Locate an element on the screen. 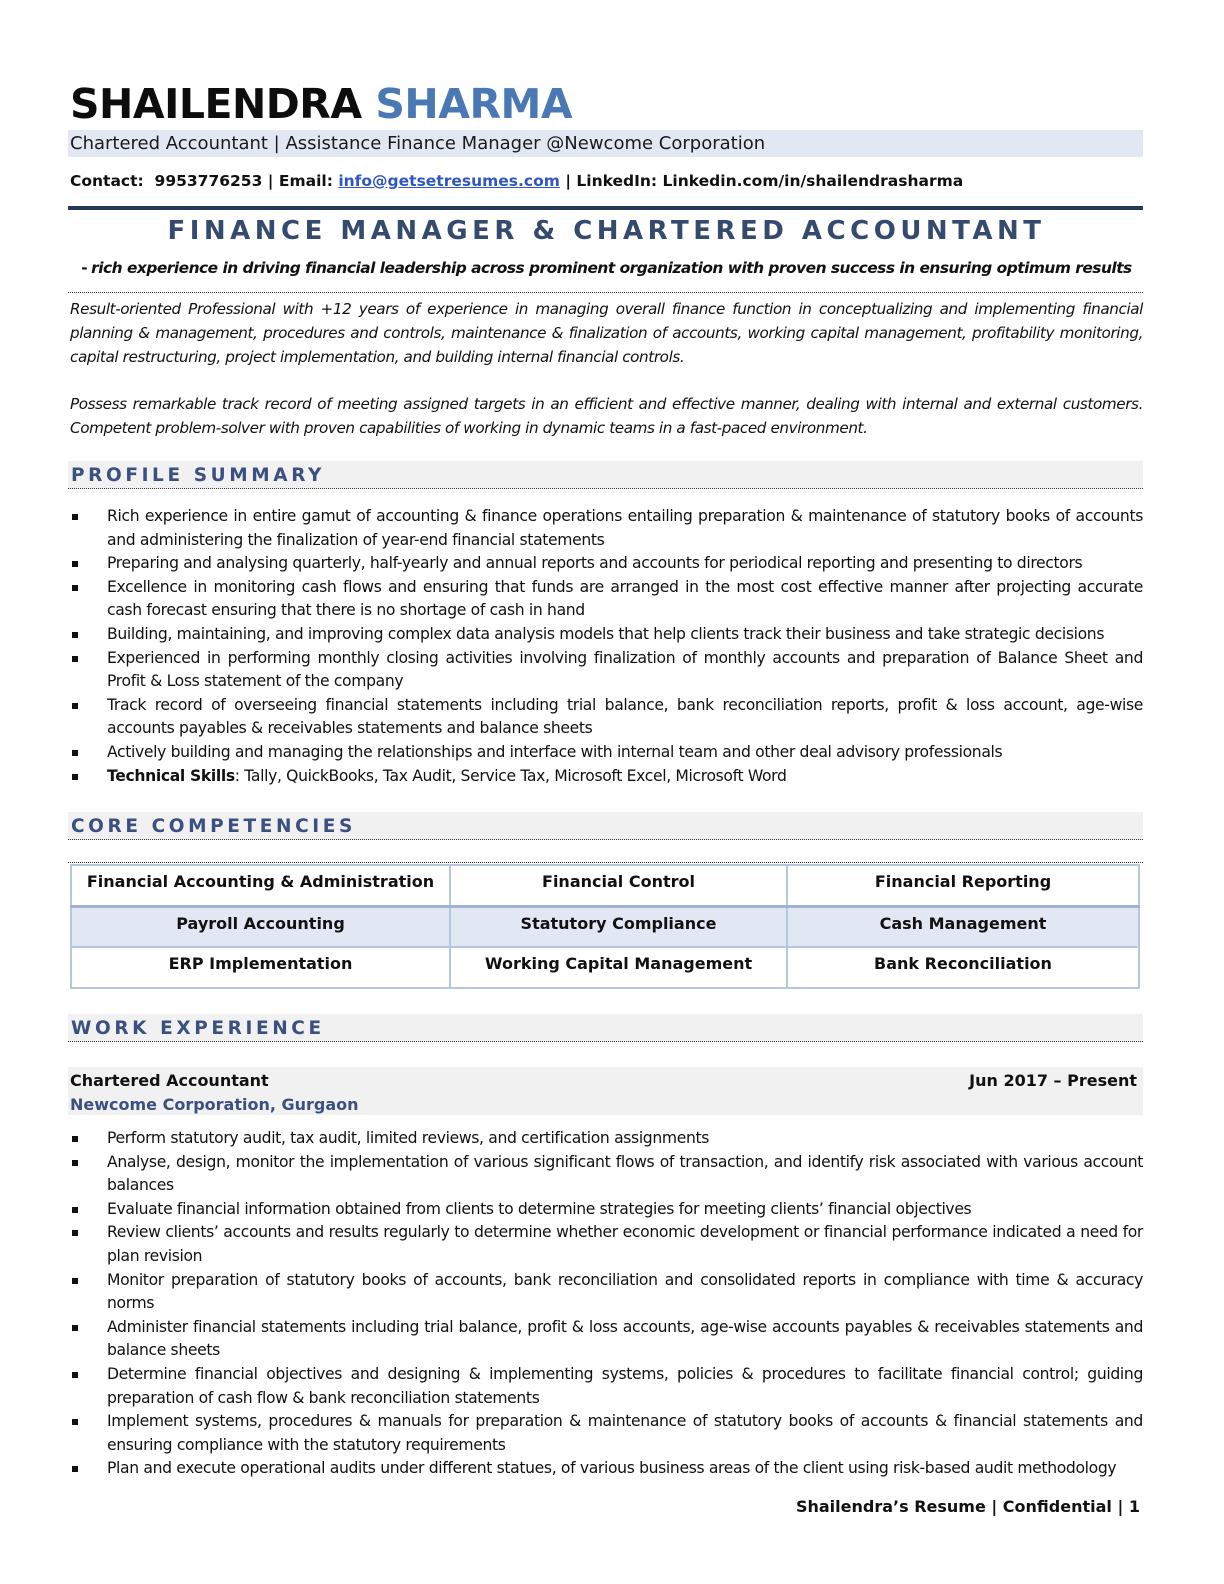 The width and height of the screenshot is (1224, 1584). job-dates: Jun 2017 – Present is located at coordinates (1053, 1080).